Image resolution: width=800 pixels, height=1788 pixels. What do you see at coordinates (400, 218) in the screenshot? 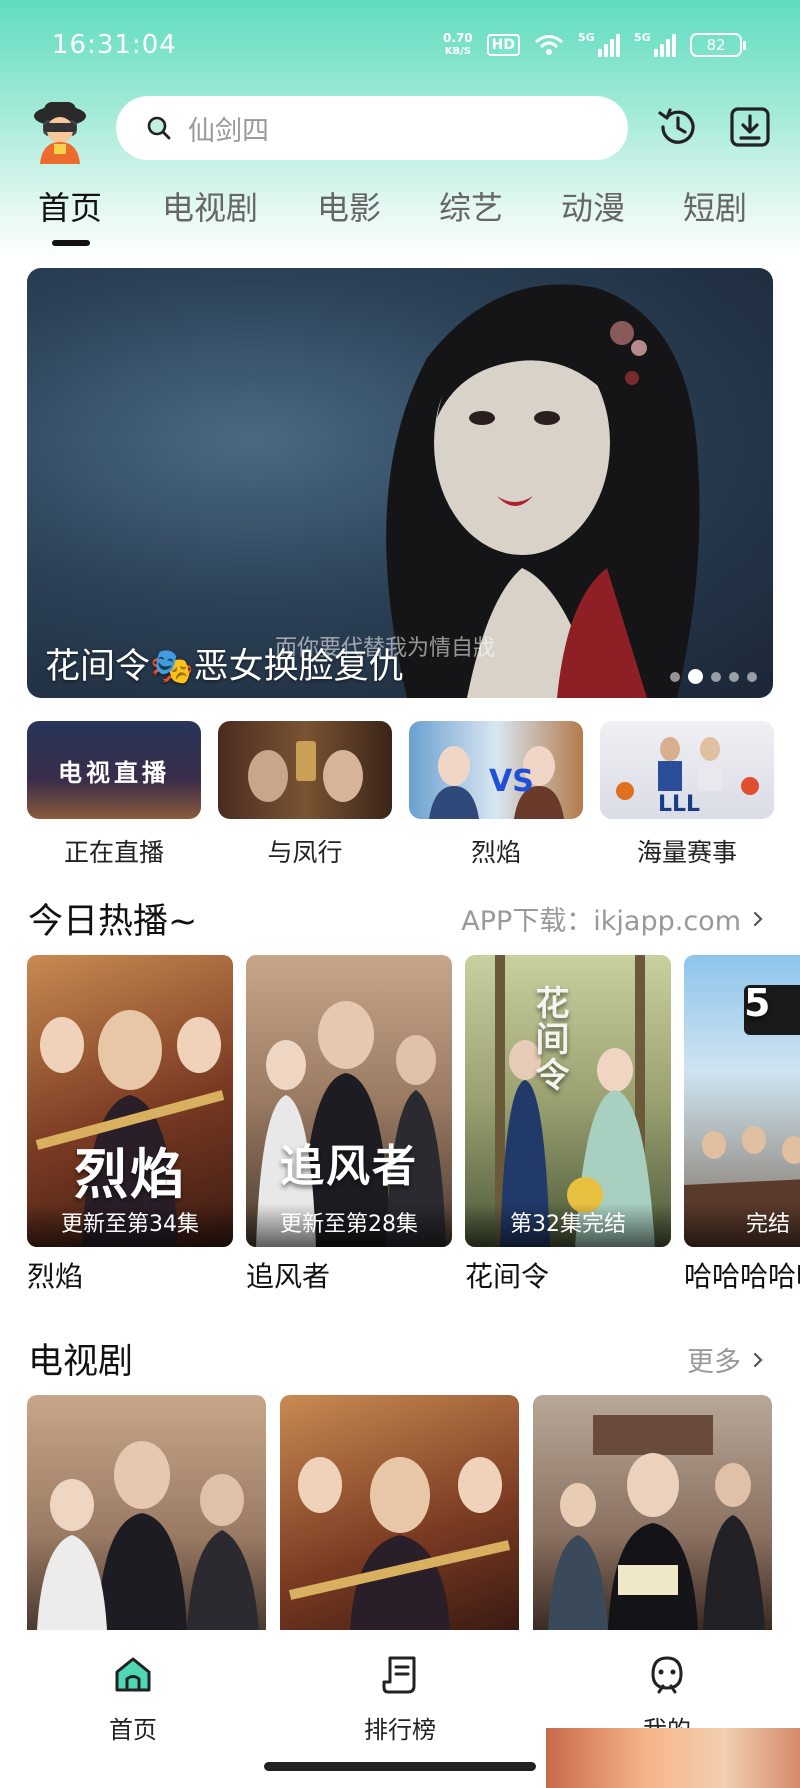
I see `category-tabs: 首页 电视剧 电影 综艺 动漫 短剧` at bounding box center [400, 218].